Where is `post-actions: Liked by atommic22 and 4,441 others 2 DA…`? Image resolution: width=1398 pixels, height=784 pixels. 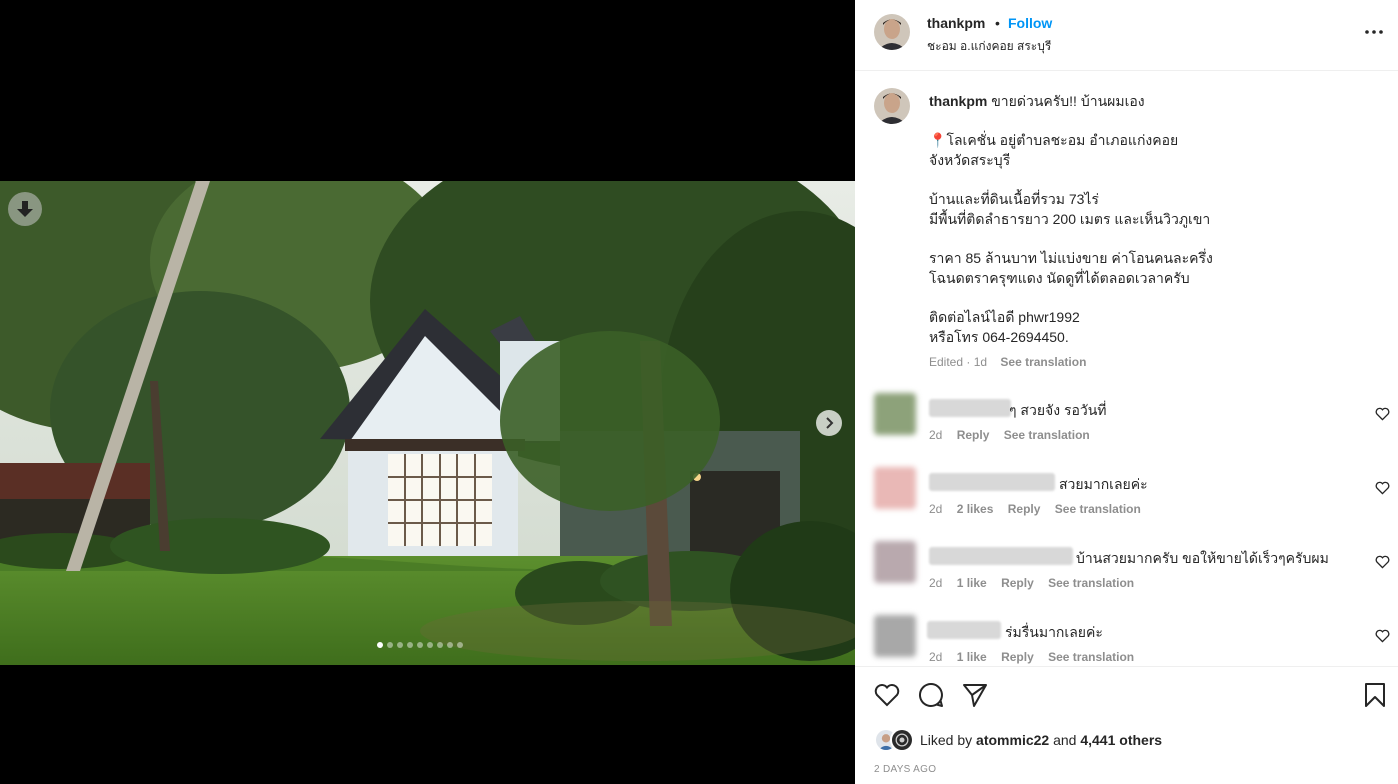
post-actions: Liked by atommic22 and 4,441 others 2 DA… is located at coordinates (1126, 725).